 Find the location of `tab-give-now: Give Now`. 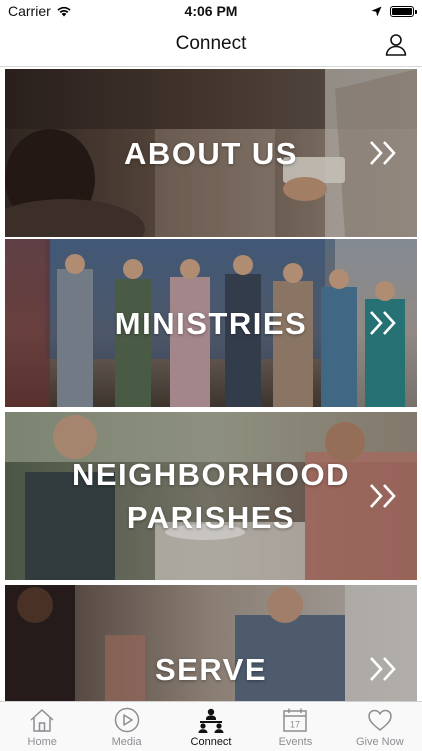

tab-give-now: Give Now is located at coordinates (380, 726).